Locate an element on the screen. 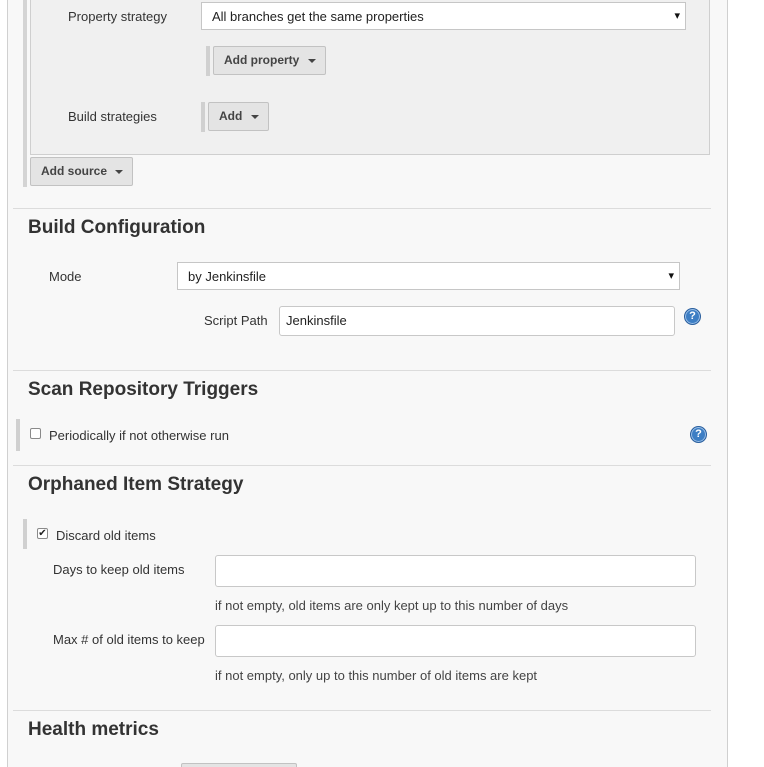 The height and width of the screenshot is (767, 764). add-build-strategy-button: Add is located at coordinates (238, 116).